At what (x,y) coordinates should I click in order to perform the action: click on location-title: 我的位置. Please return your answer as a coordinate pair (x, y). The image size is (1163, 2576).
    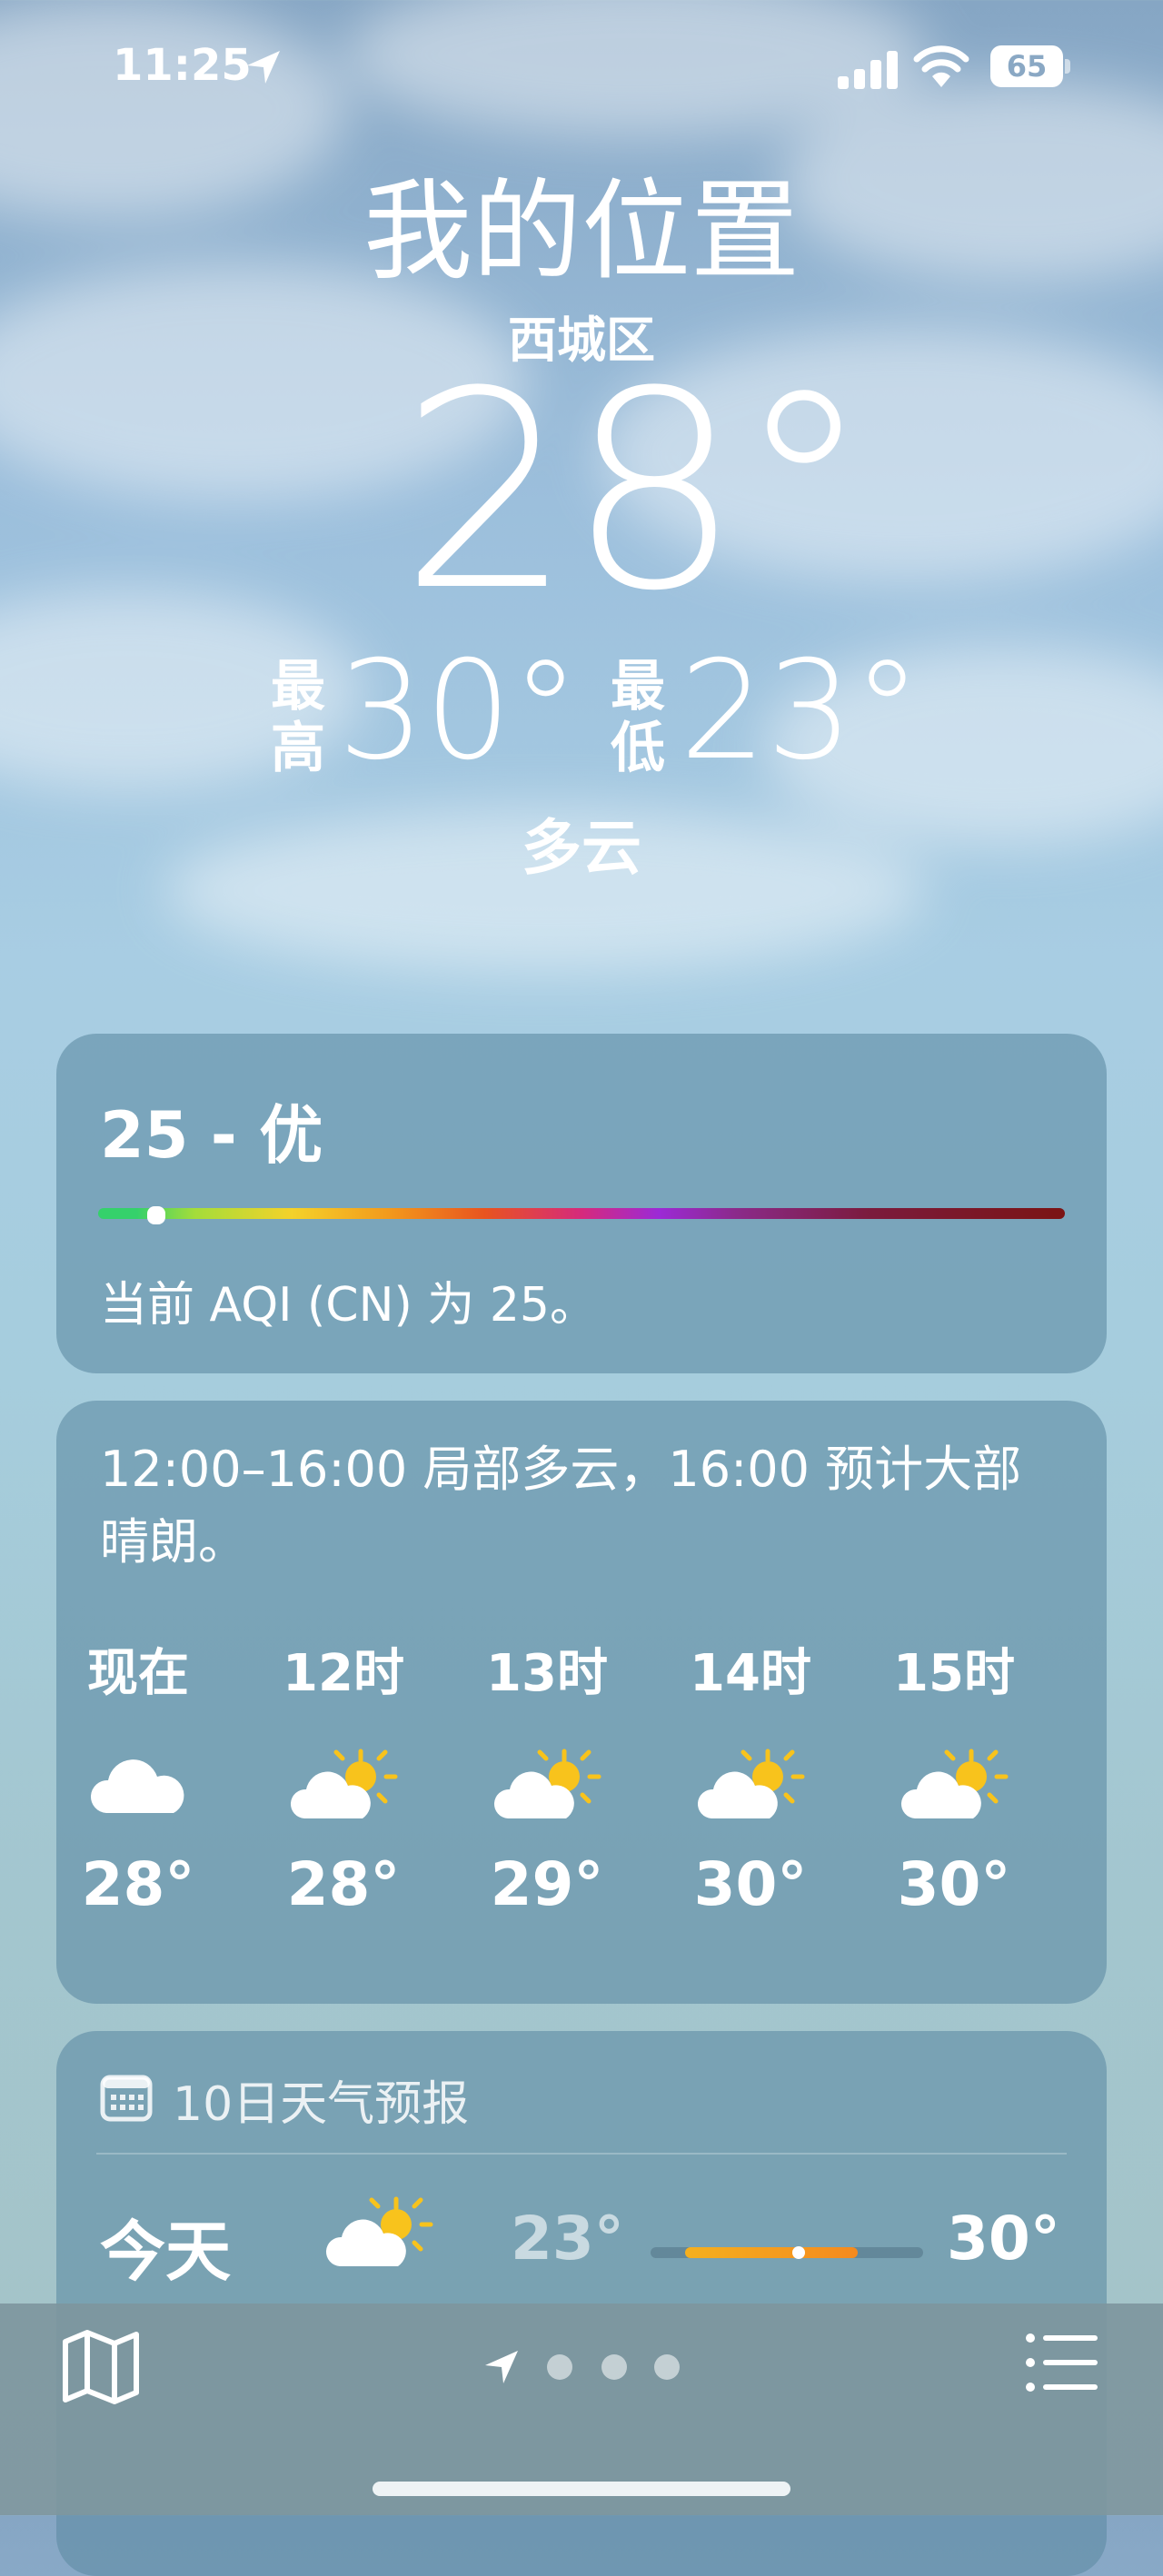
    Looking at the image, I should click on (581, 232).